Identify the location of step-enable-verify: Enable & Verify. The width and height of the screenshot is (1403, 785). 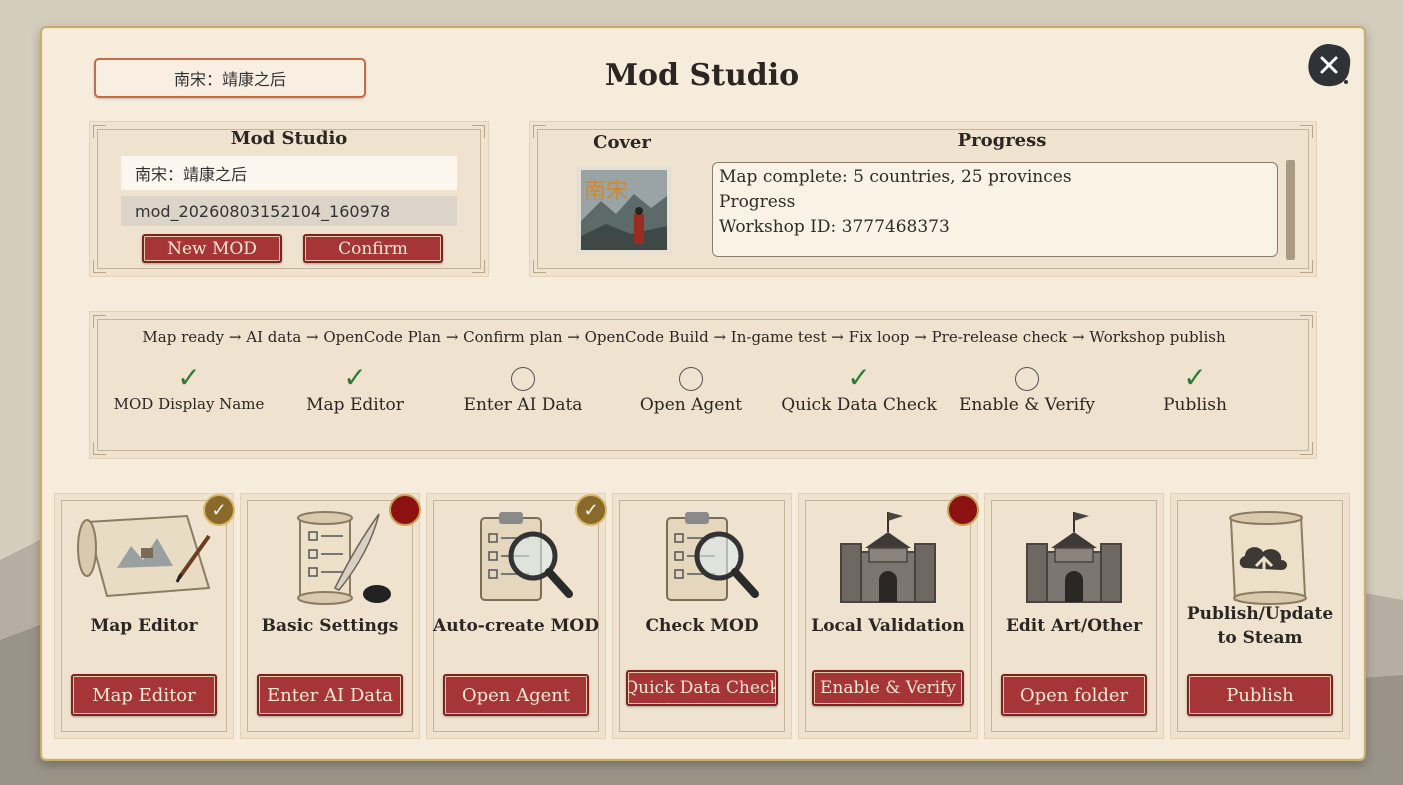
(1027, 389).